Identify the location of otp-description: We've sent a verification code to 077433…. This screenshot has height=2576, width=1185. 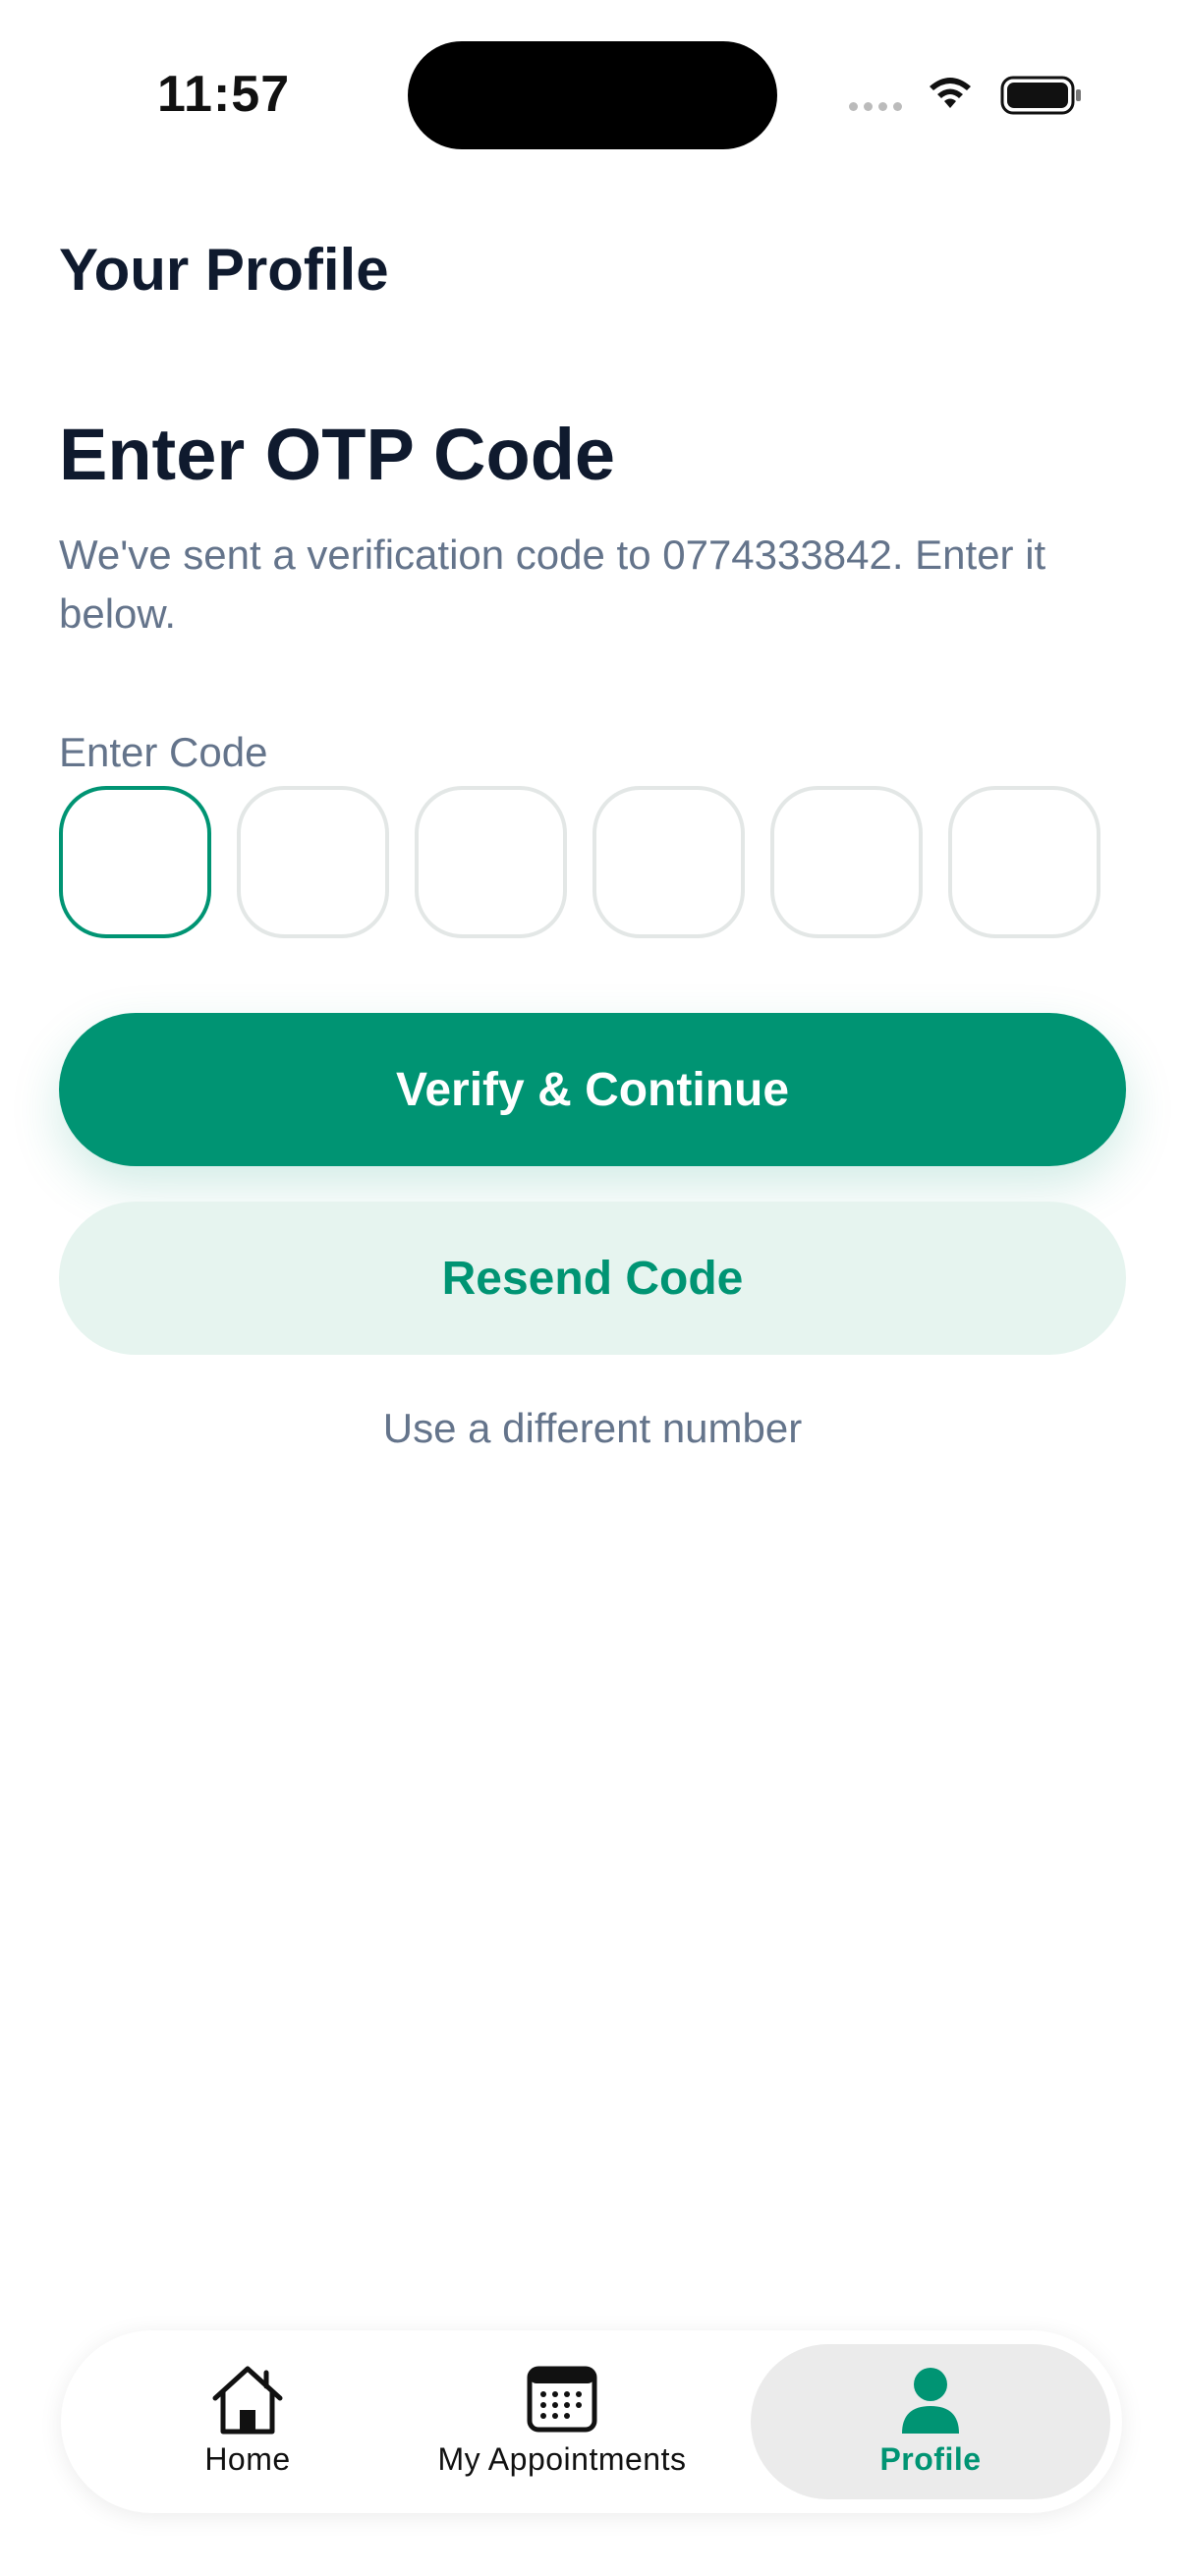
(552, 584).